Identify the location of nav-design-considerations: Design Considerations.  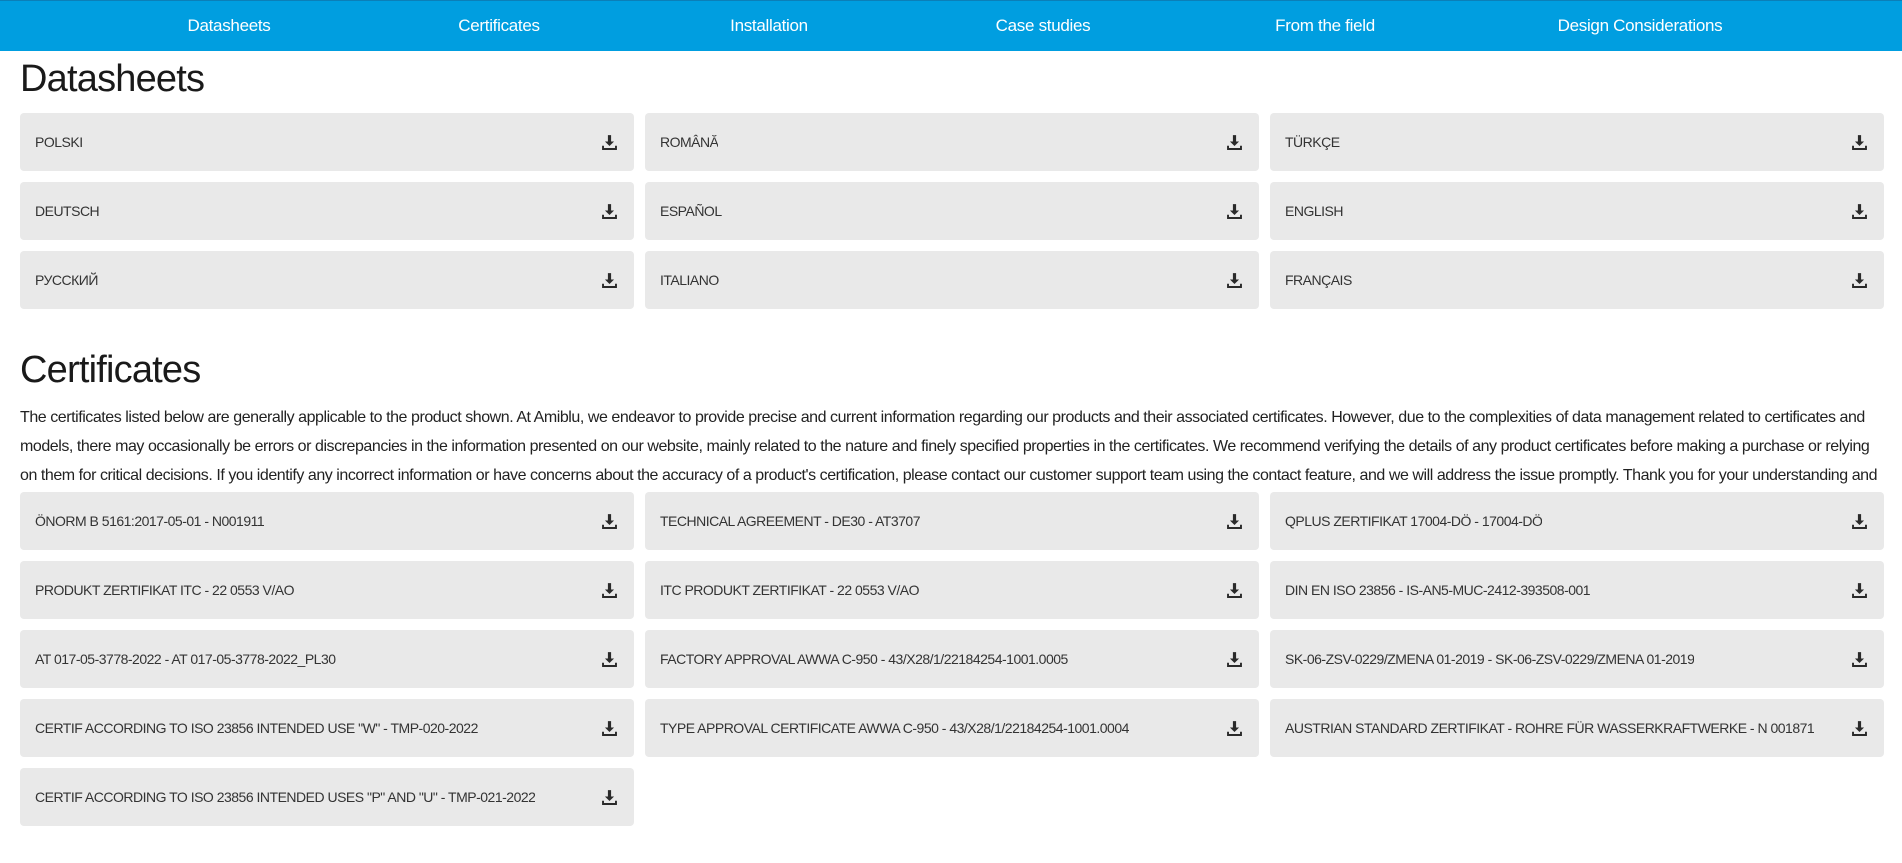
(1640, 26).